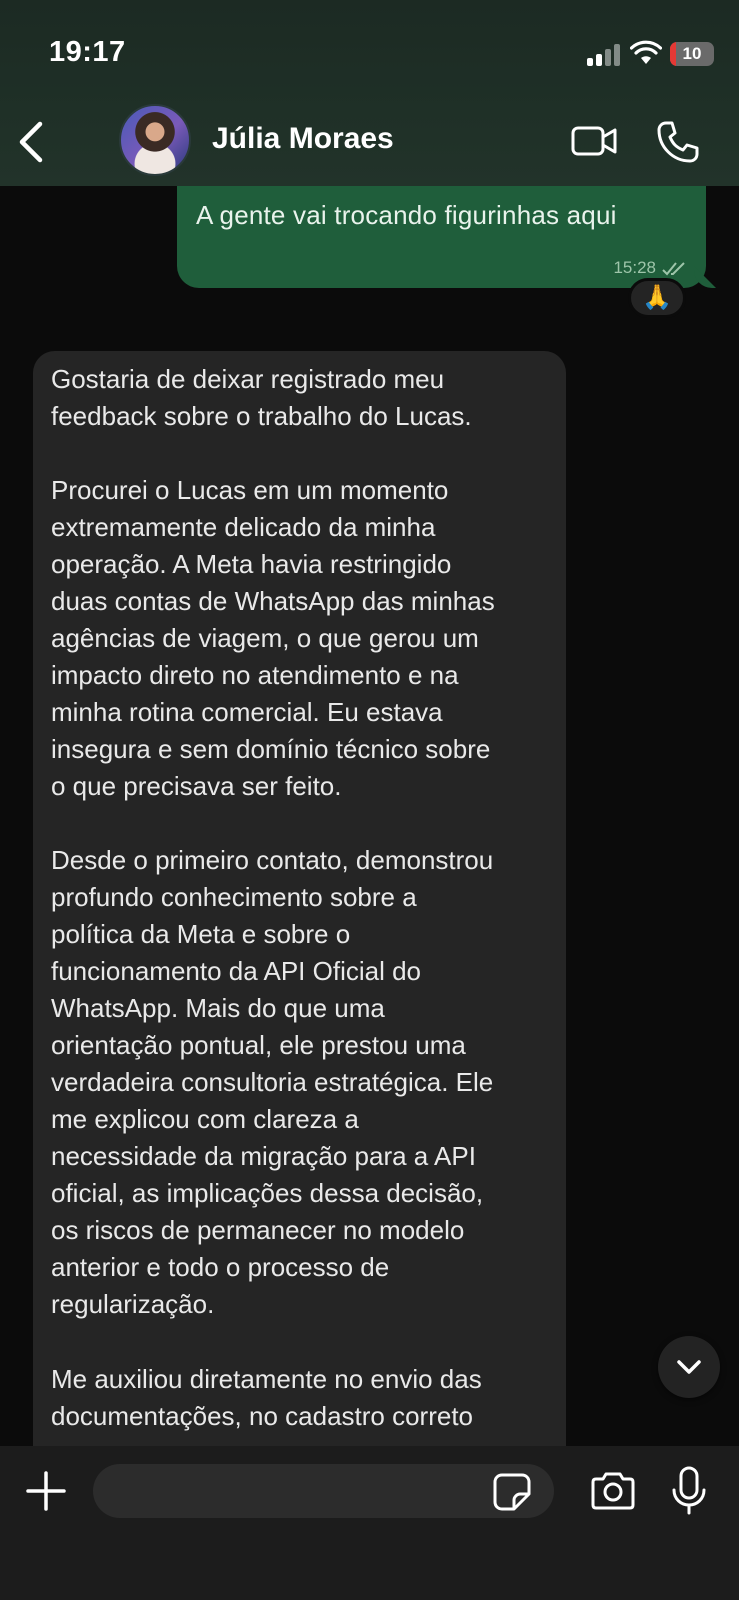 This screenshot has height=1600, width=739. I want to click on plus-icon, so click(46, 1491).